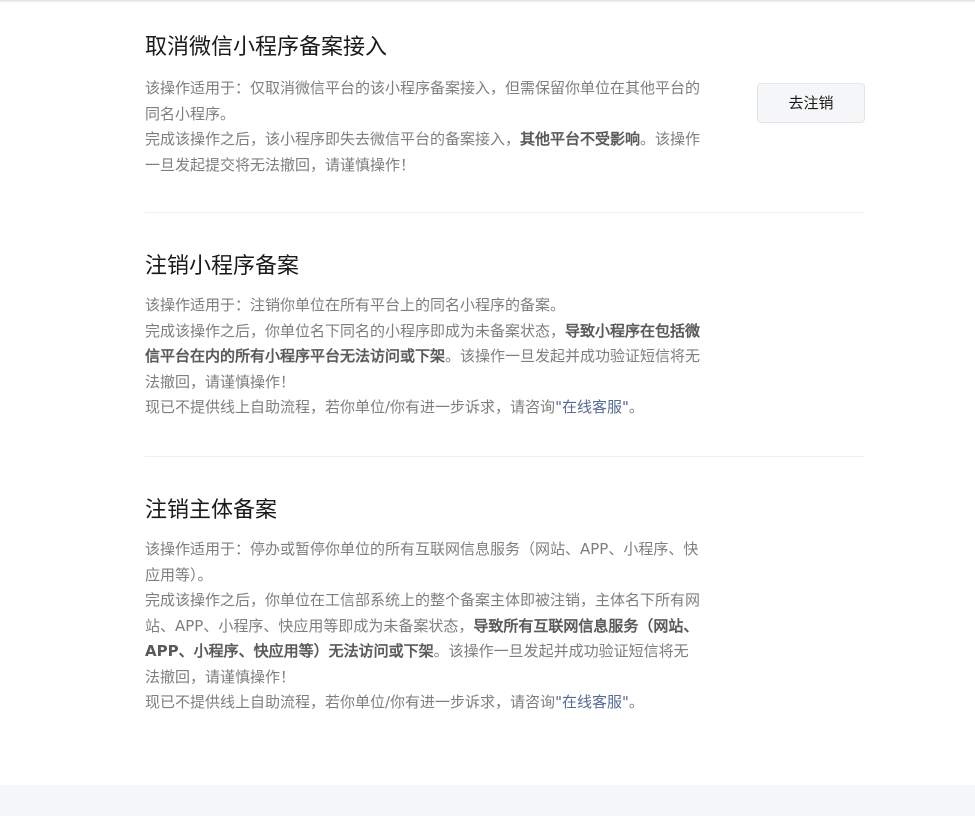 The height and width of the screenshot is (816, 975). I want to click on emphasis-text: 其他平台不受影响, so click(580, 139).